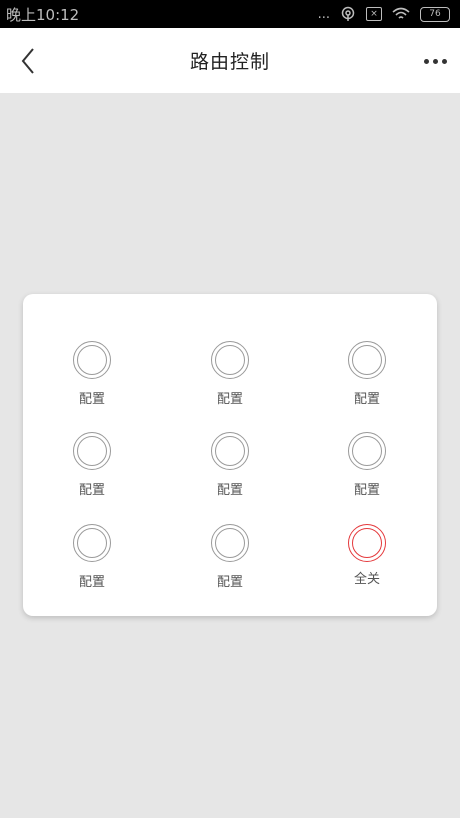 The image size is (460, 818). Describe the element at coordinates (374, 14) in the screenshot. I see `sim-icon: ×` at that location.